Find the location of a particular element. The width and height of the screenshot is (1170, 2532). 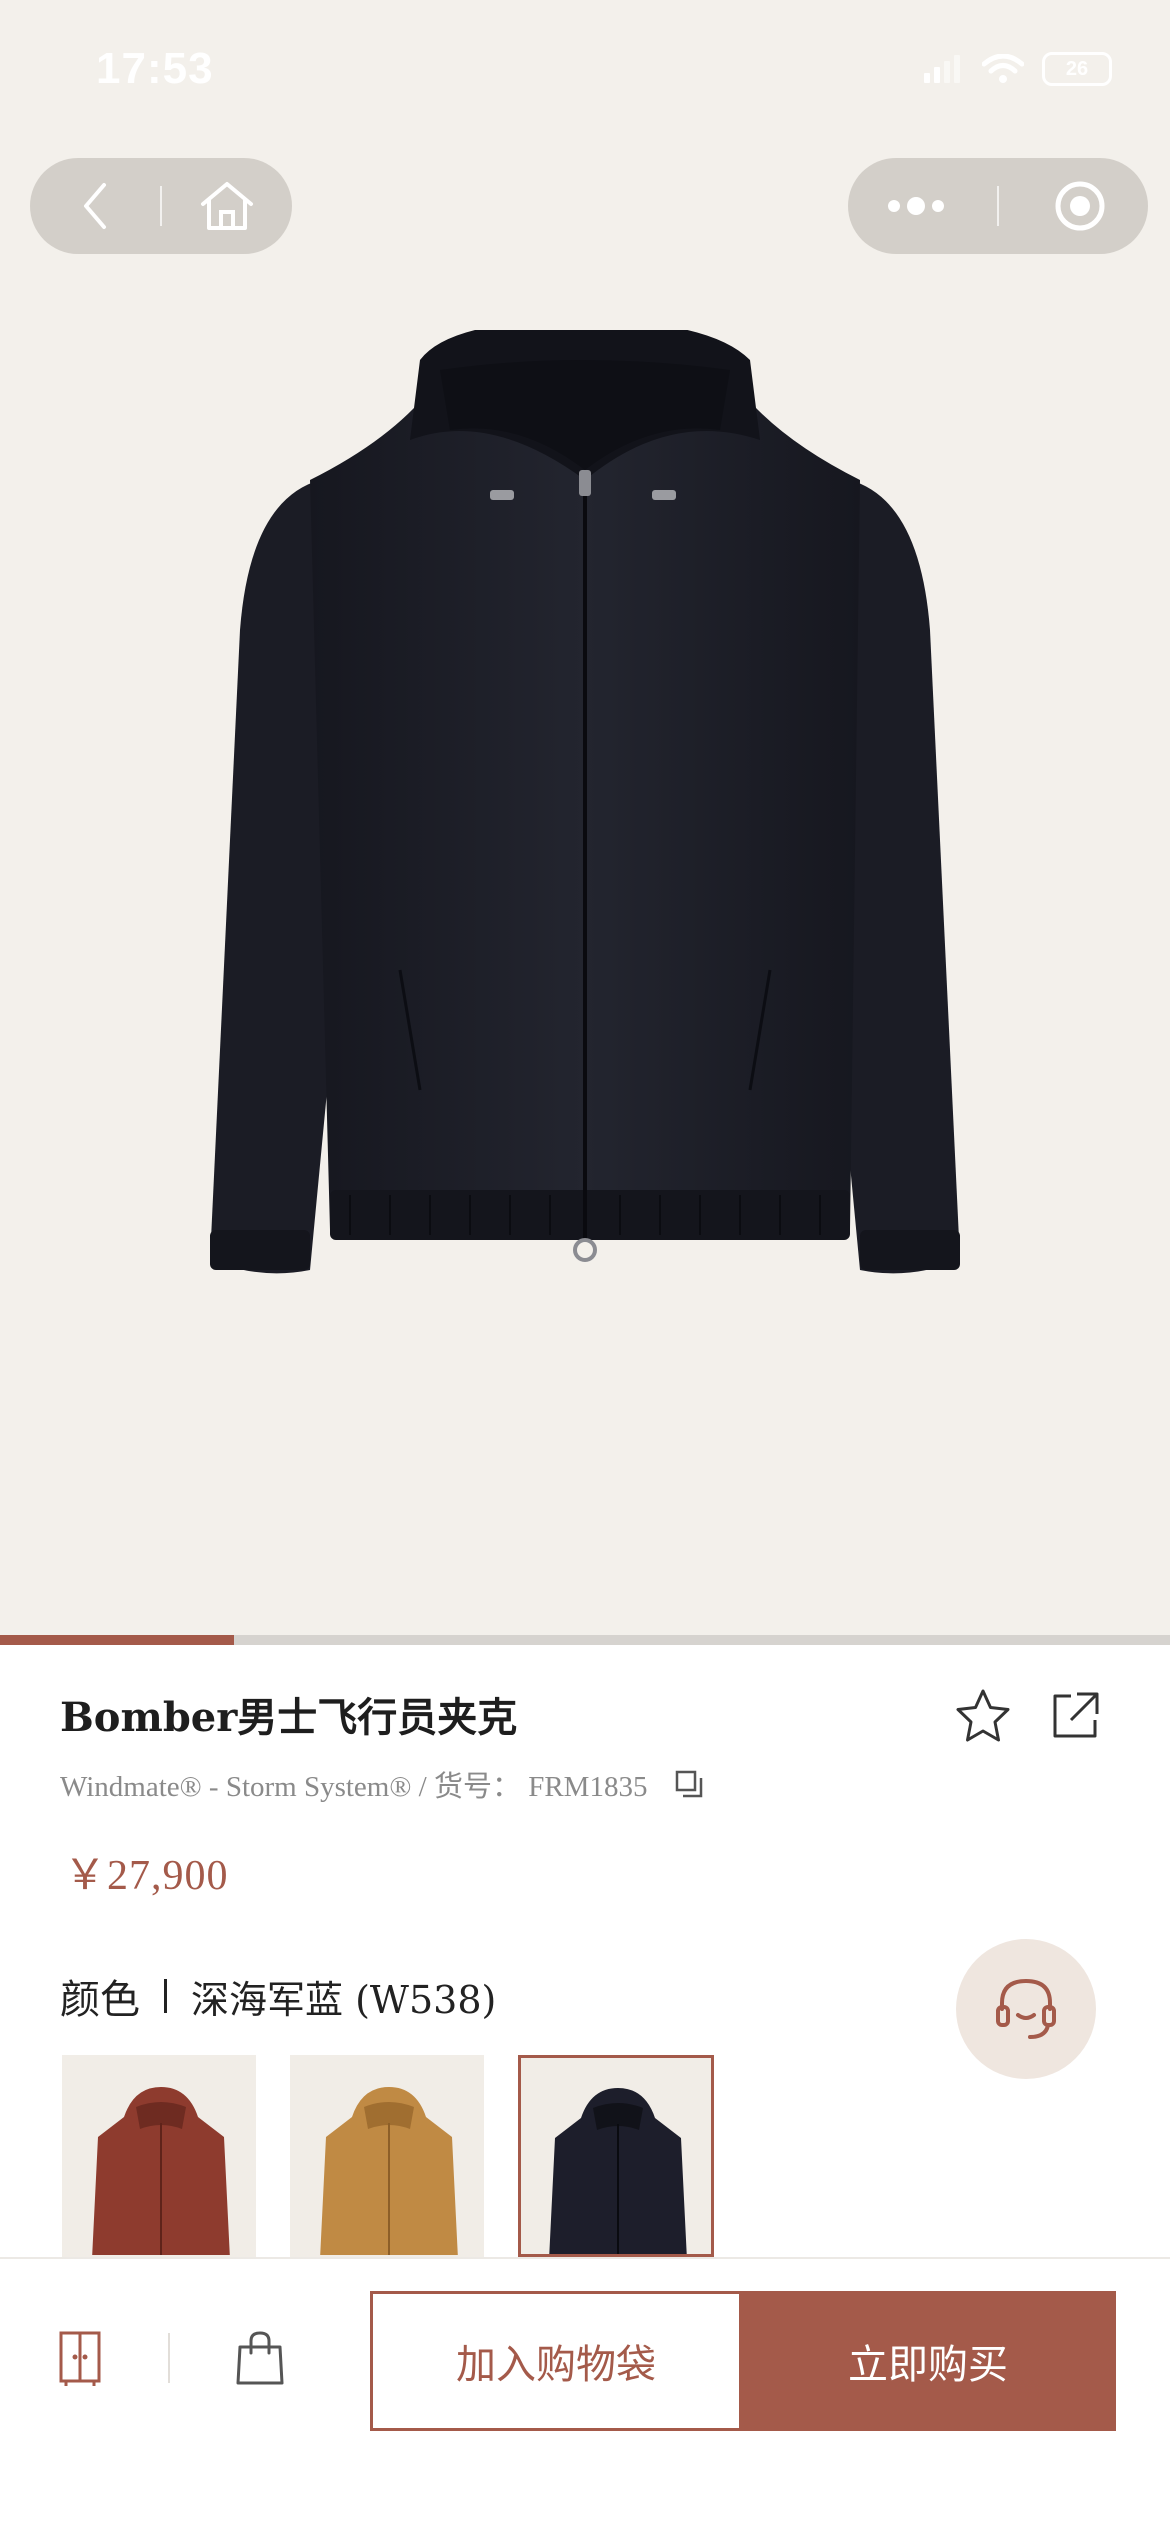

more-button is located at coordinates (916, 206).